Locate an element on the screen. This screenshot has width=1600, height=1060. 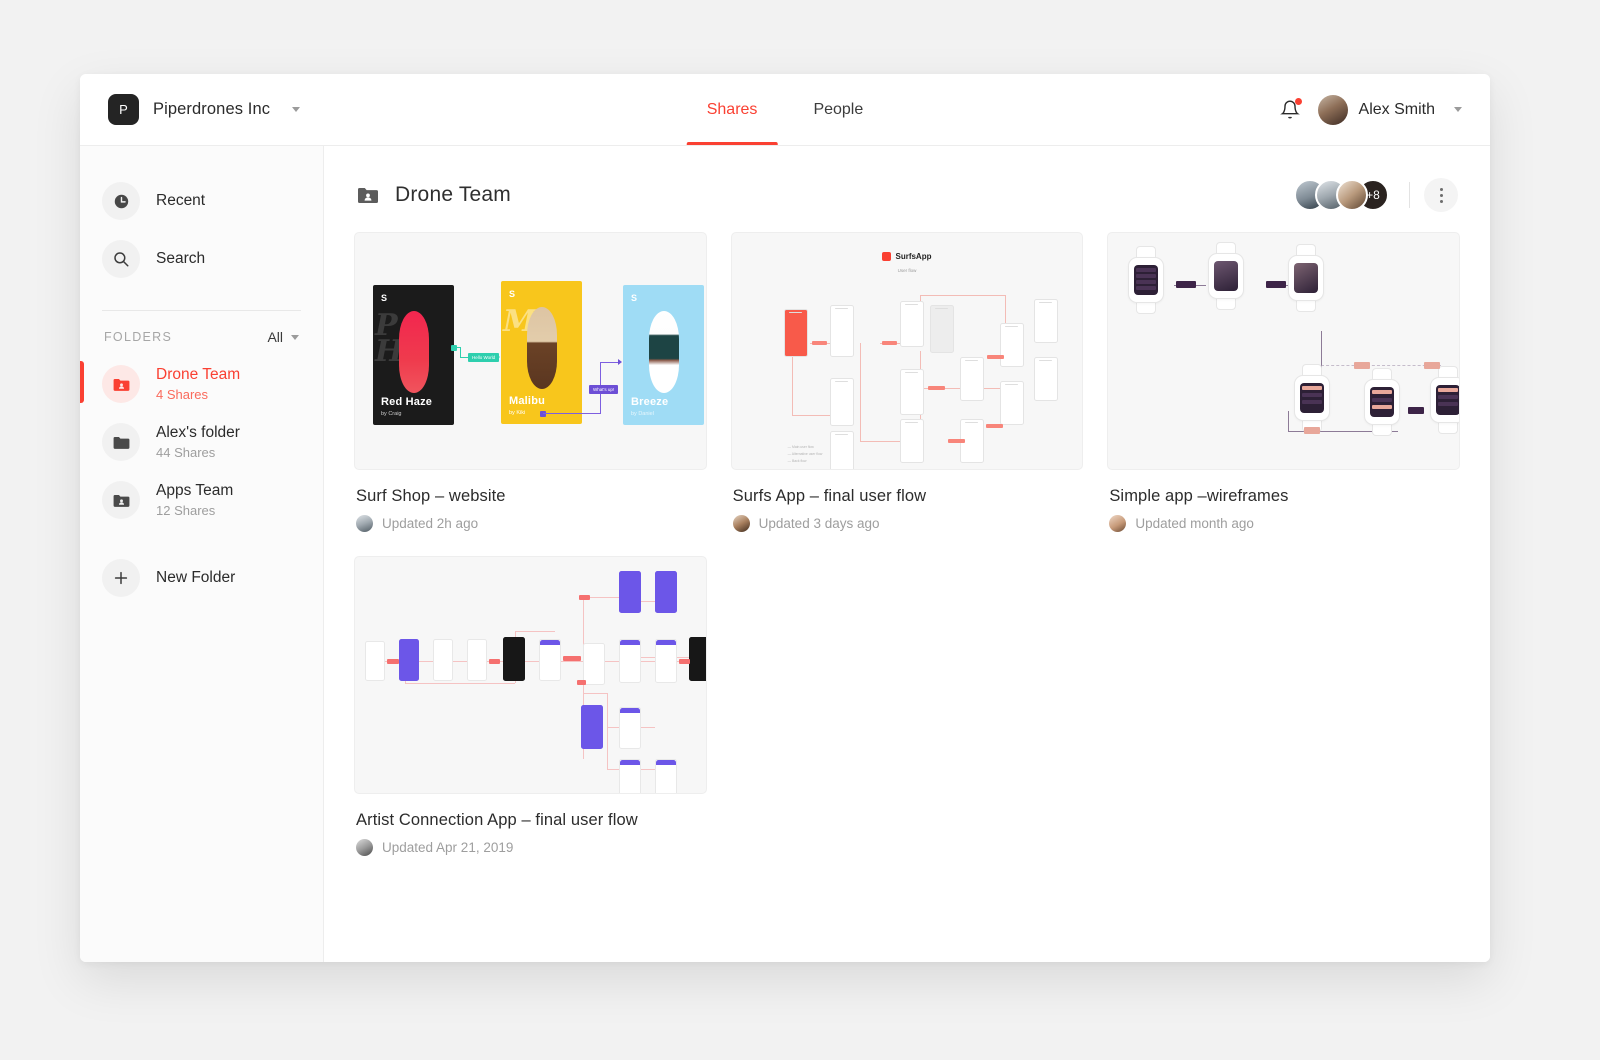
share-updated: Updated 3 days ago is located at coordinates (819, 523).